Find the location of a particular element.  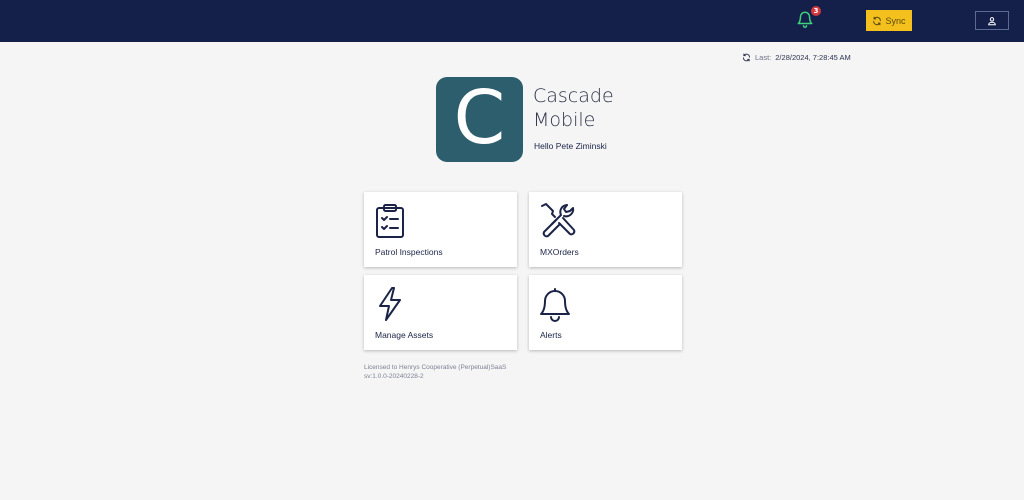

tile-label: Alerts is located at coordinates (551, 335).